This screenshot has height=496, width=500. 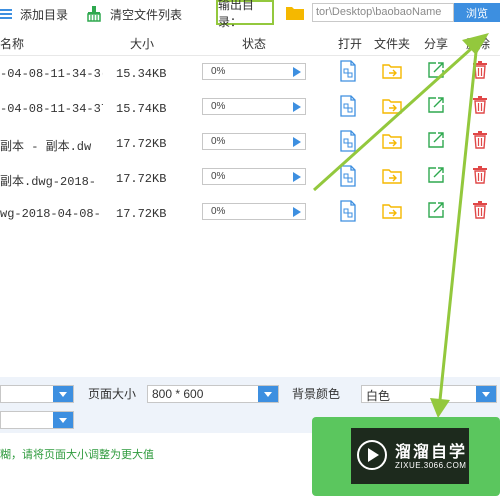 What do you see at coordinates (378, 396) in the screenshot?
I see `bg-color-value: 白色` at bounding box center [378, 396].